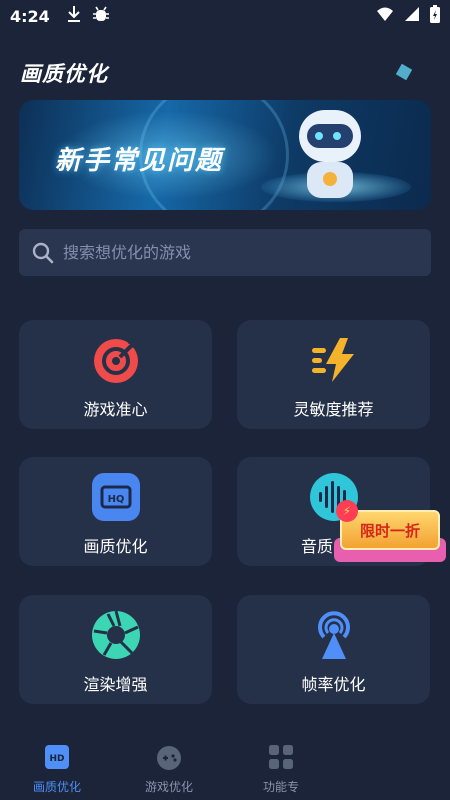  I want to click on lightning-badge-icon: ⚡, so click(347, 511).